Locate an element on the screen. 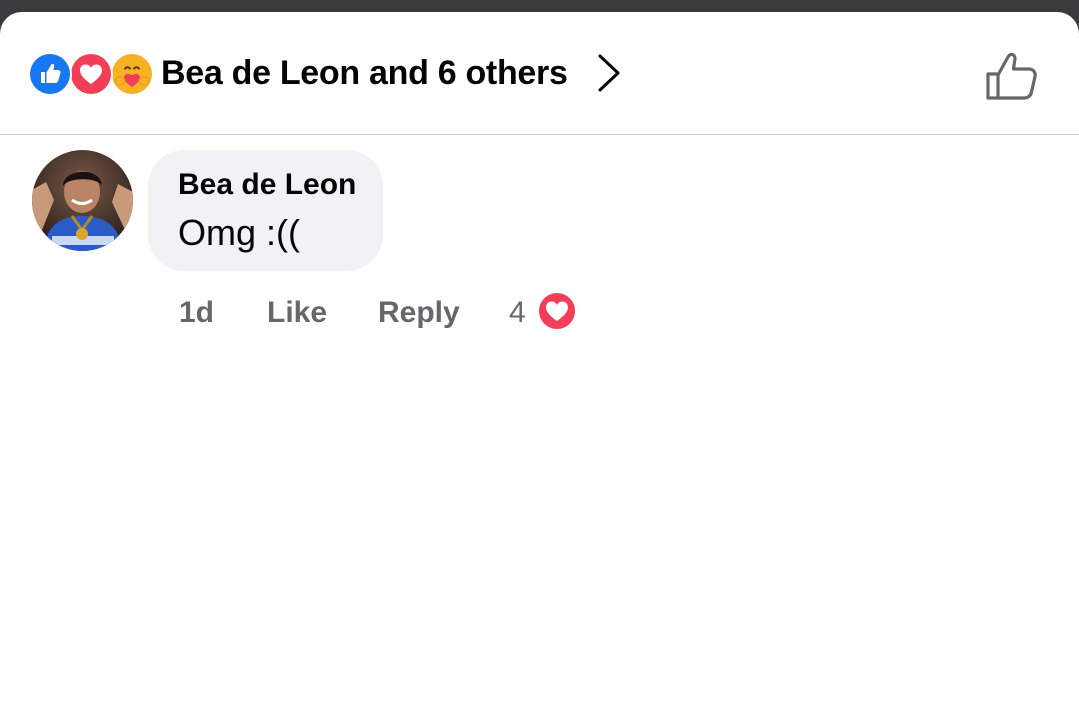 The width and height of the screenshot is (1079, 728). like-reaction-icon is located at coordinates (50, 74).